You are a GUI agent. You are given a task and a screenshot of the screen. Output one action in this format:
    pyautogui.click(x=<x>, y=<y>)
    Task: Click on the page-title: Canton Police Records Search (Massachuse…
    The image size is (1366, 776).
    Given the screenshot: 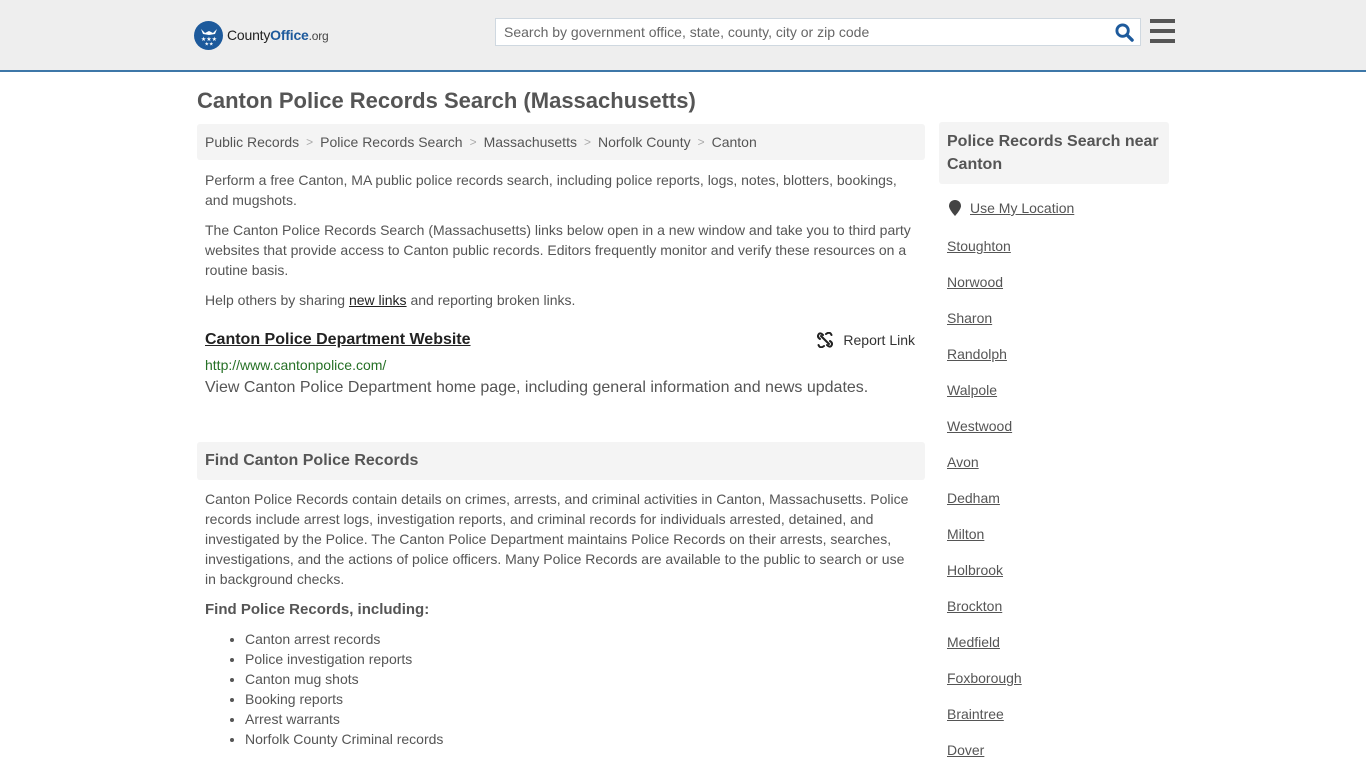 What is the action you would take?
    pyautogui.click(x=446, y=100)
    